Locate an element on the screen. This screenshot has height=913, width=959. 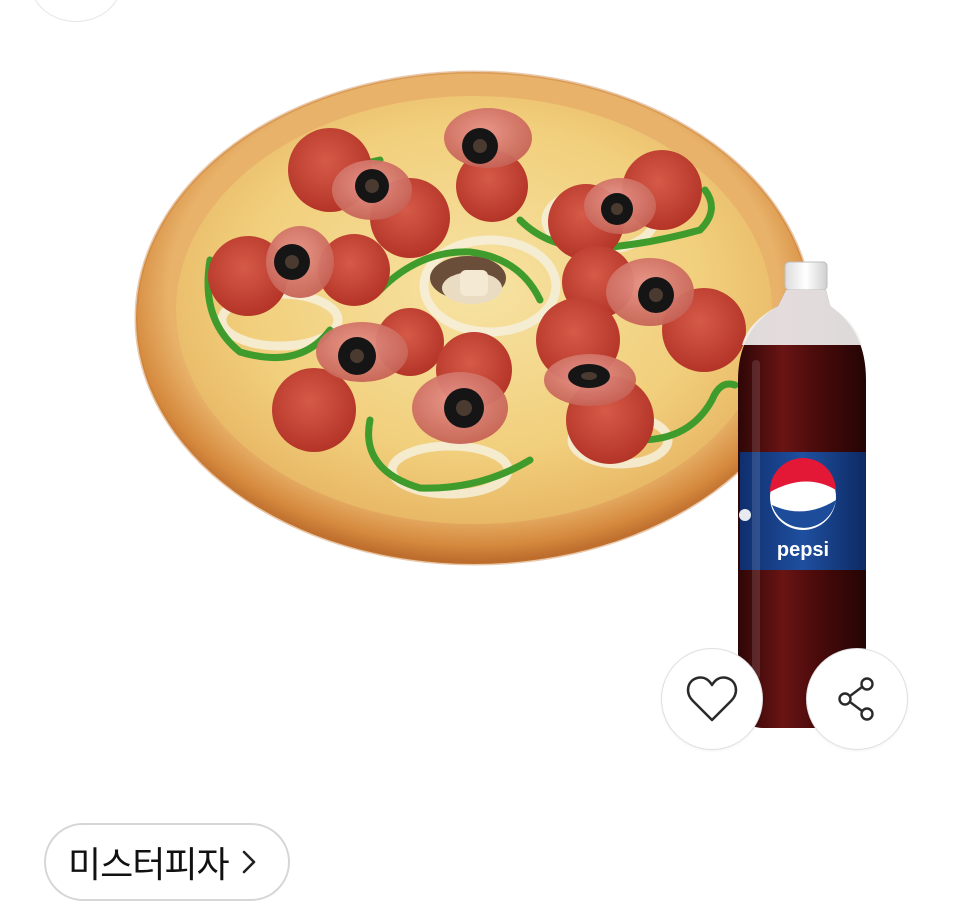
share-icon is located at coordinates (856, 699).